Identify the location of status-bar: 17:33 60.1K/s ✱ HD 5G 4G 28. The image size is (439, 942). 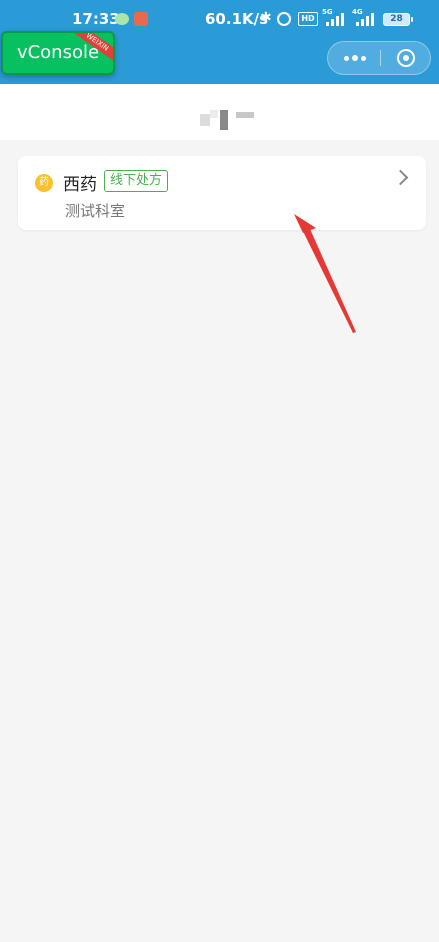
(219, 19).